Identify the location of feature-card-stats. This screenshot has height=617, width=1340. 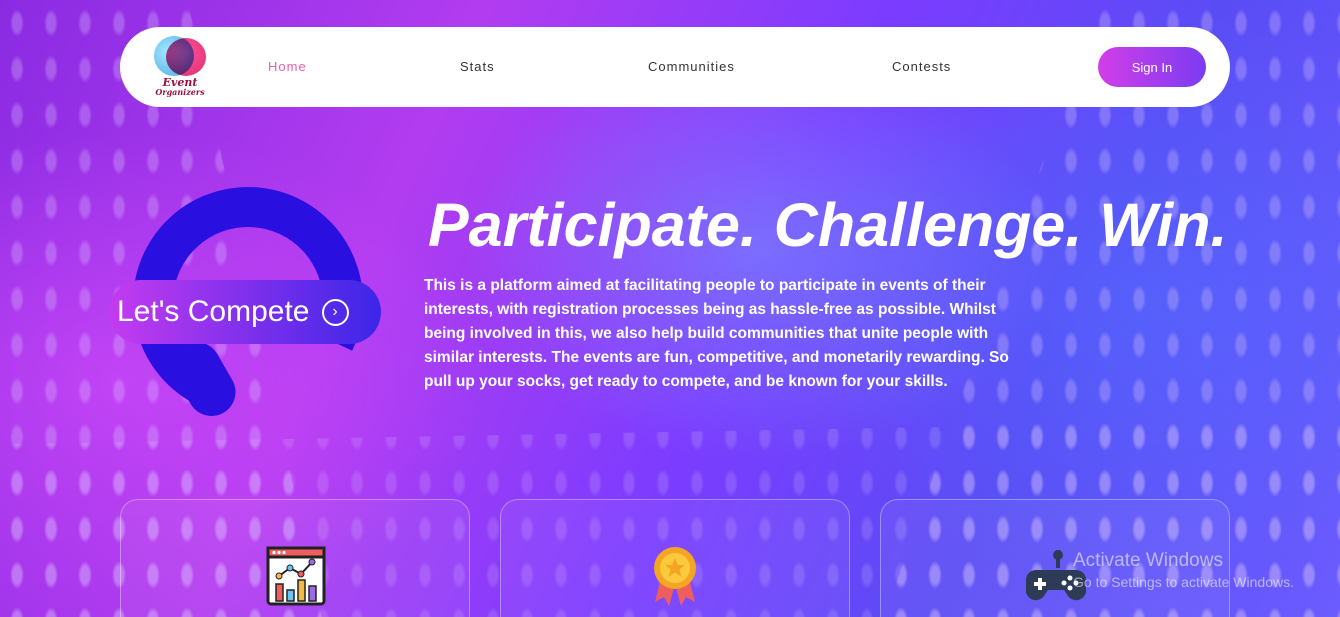
(295, 558).